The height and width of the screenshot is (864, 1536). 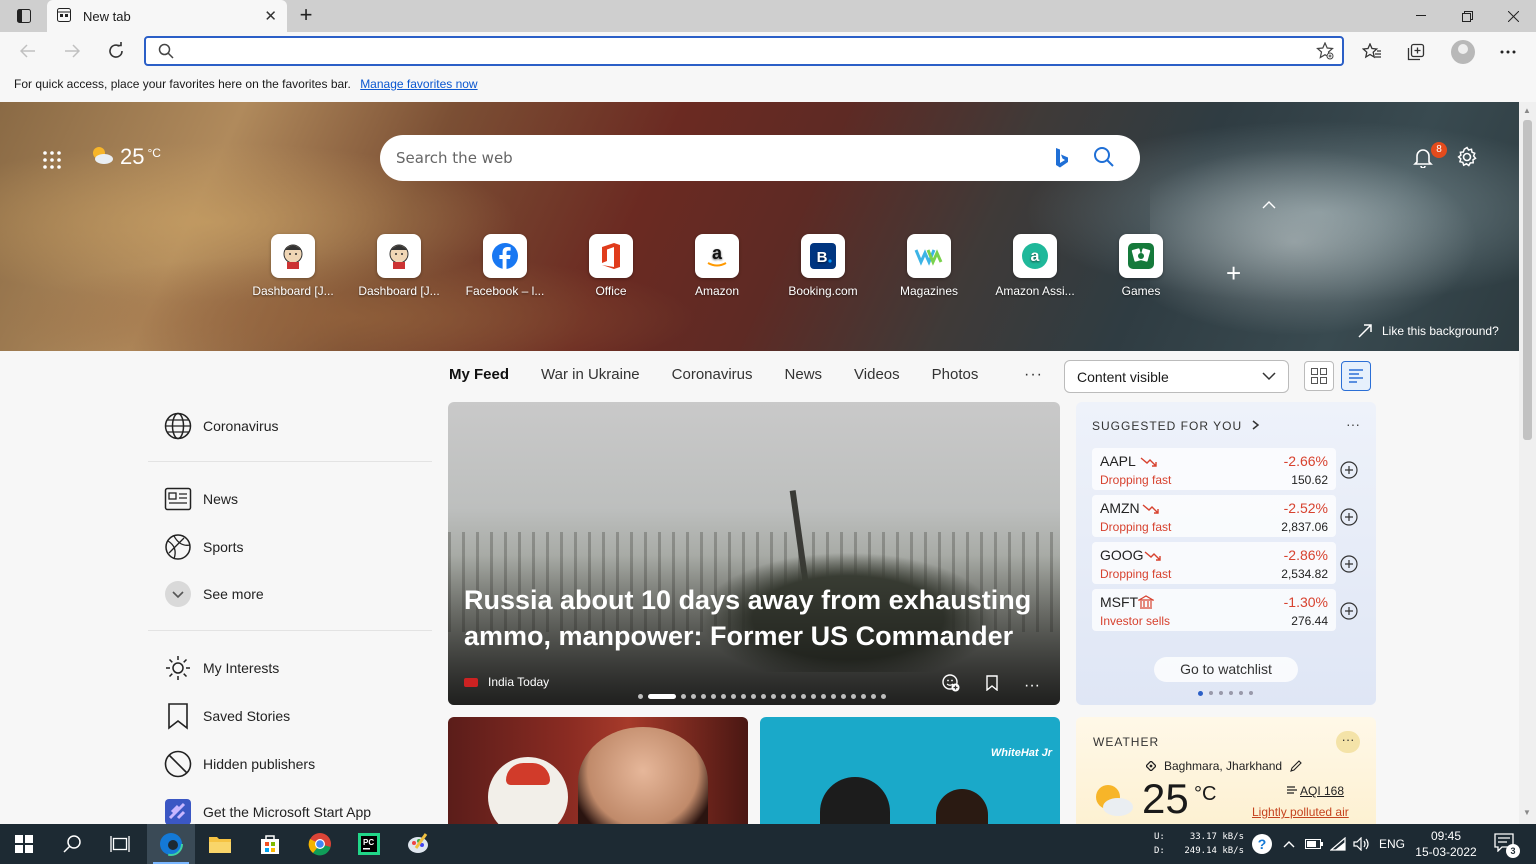 What do you see at coordinates (1126, 742) in the screenshot?
I see `weather-header: WEATHER` at bounding box center [1126, 742].